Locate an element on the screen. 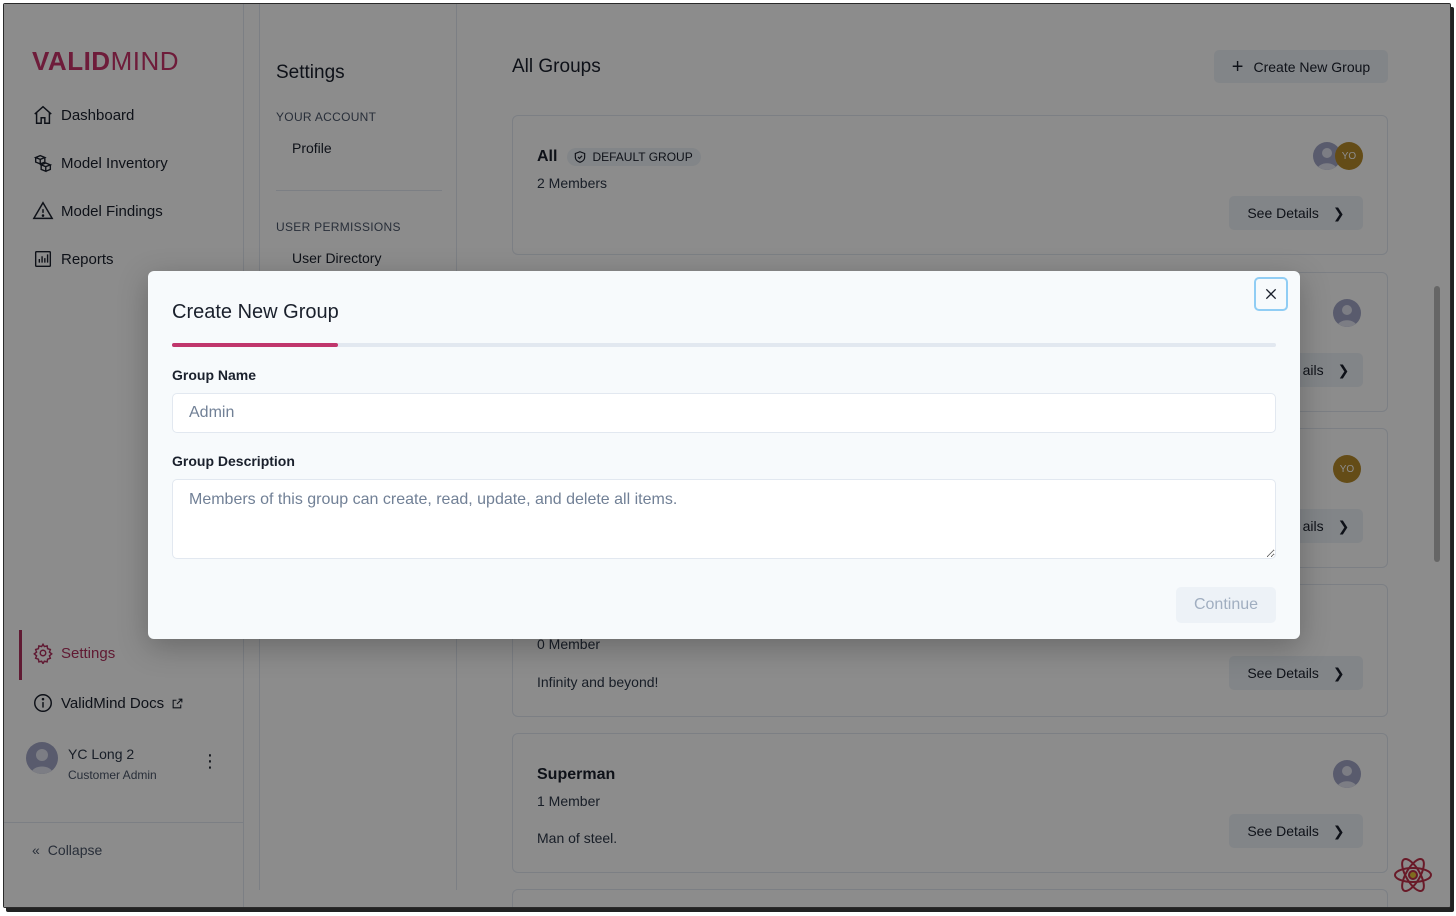  close-icon is located at coordinates (1271, 294).